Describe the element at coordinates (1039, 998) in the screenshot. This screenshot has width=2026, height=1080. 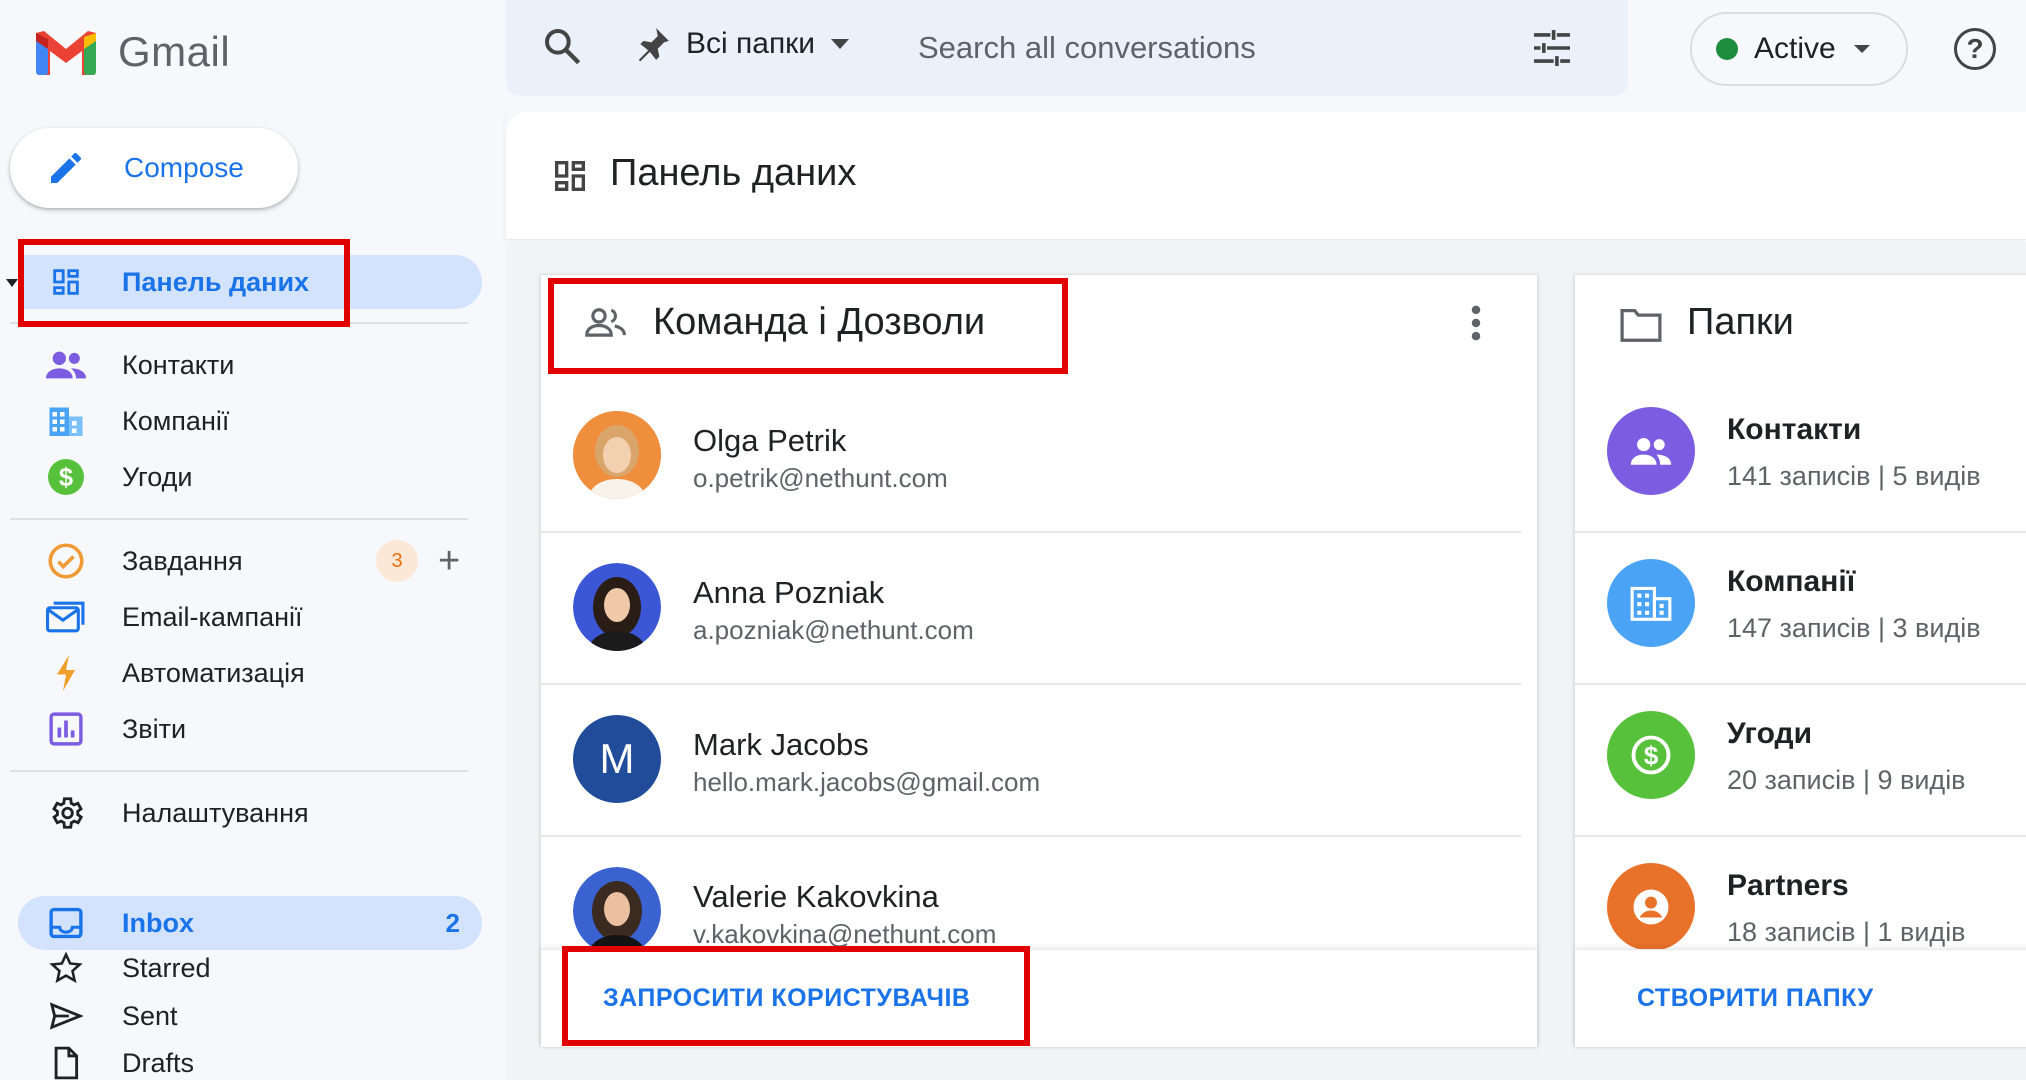
I see `team-card-footer: ЗАПРОСИТИ КОРИСТУВАЧІВ` at that location.